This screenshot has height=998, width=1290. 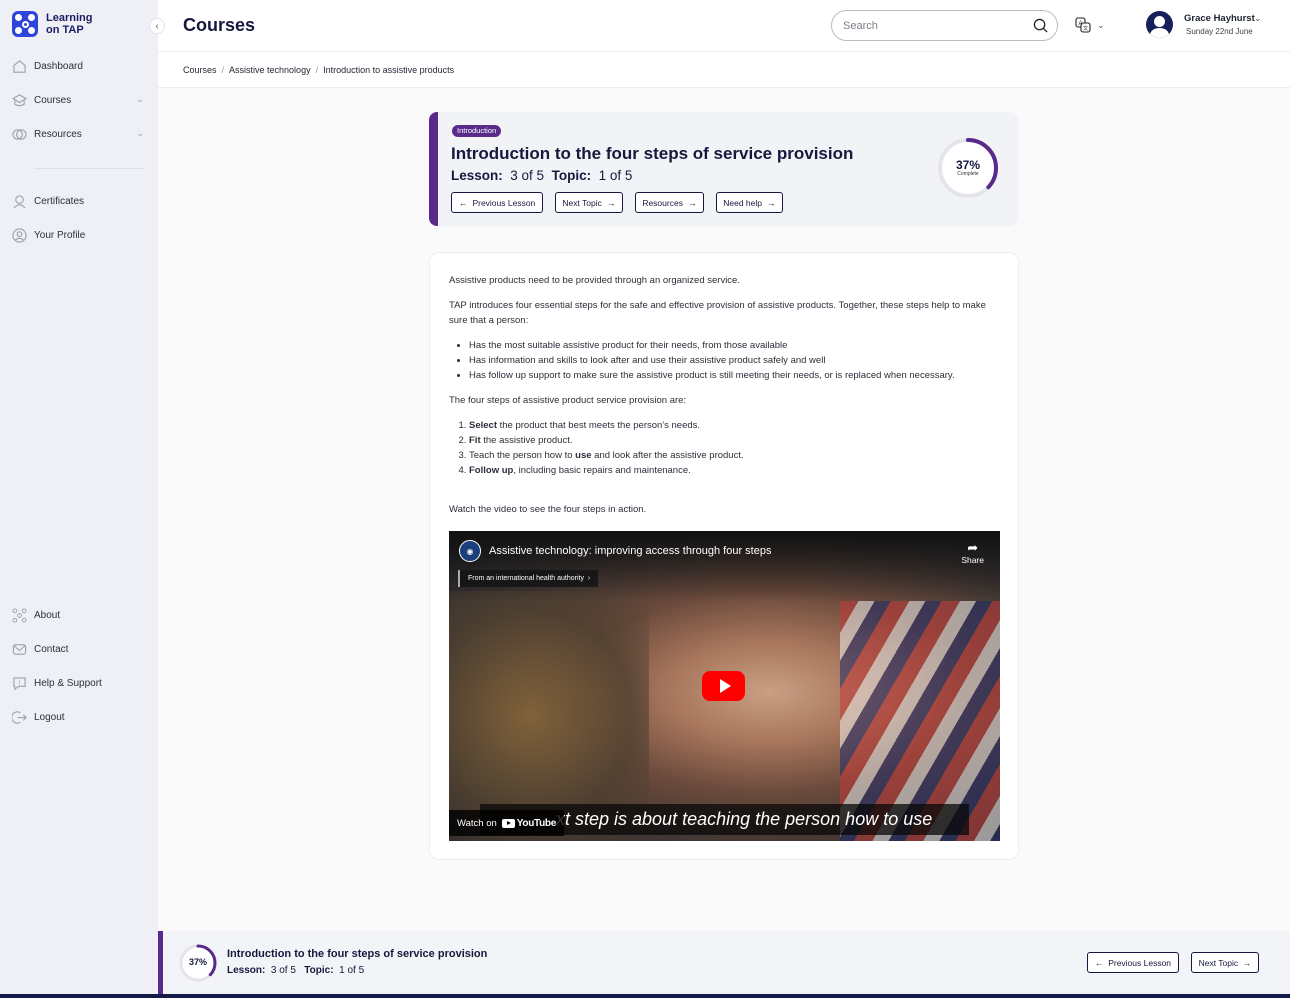 I want to click on sidebar-item-label: Resources, so click(x=58, y=134).